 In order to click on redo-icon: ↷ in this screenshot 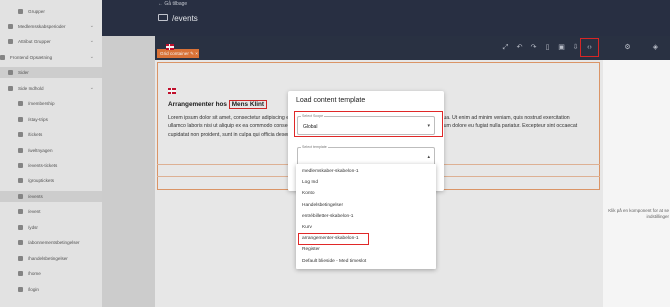, I will do `click(533, 47)`.